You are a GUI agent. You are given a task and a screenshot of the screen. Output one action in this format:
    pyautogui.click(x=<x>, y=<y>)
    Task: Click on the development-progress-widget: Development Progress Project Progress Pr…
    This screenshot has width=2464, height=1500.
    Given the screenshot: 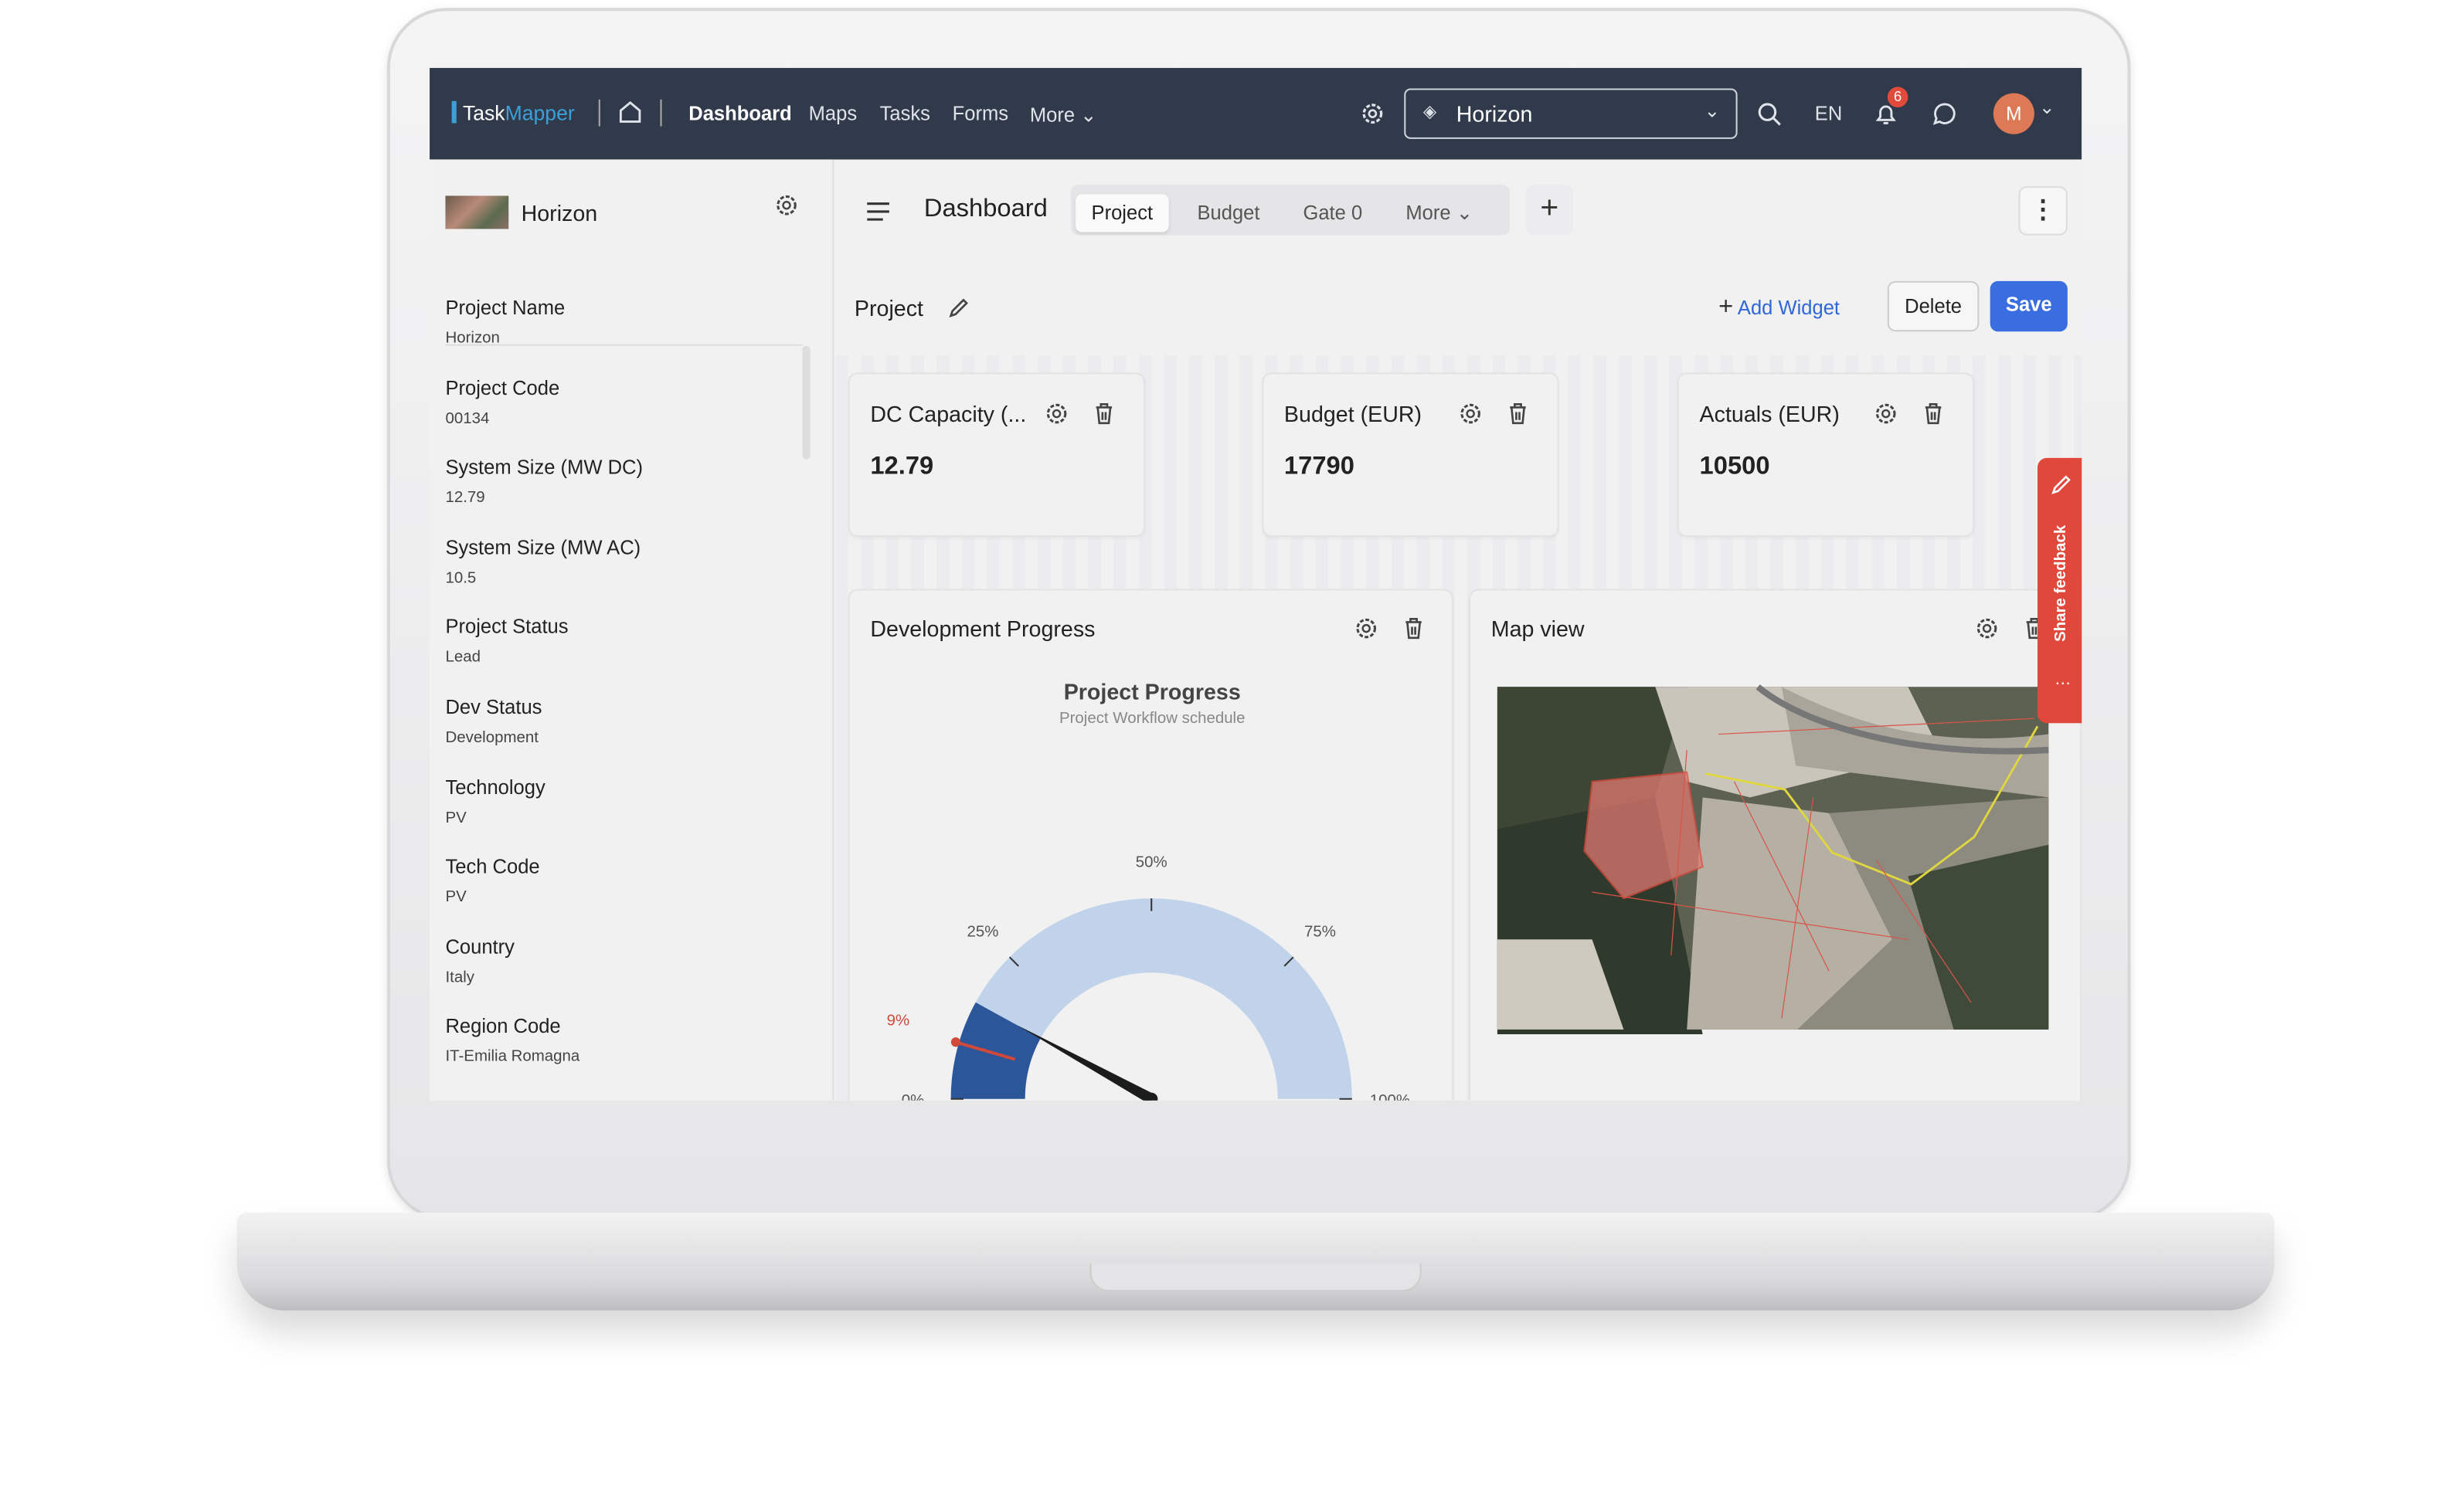 What is the action you would take?
    pyautogui.click(x=1150, y=845)
    